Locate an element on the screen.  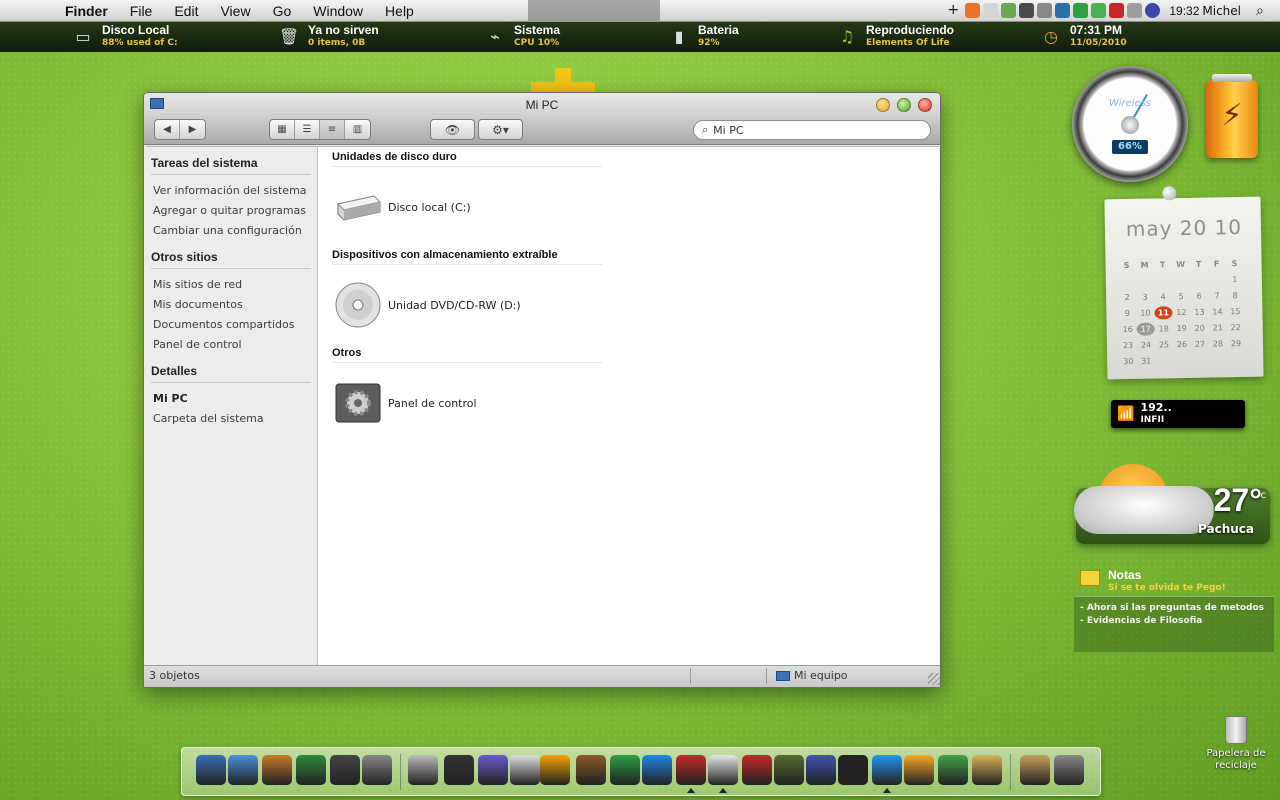
calendar-day: 25 is located at coordinates (1164, 344).